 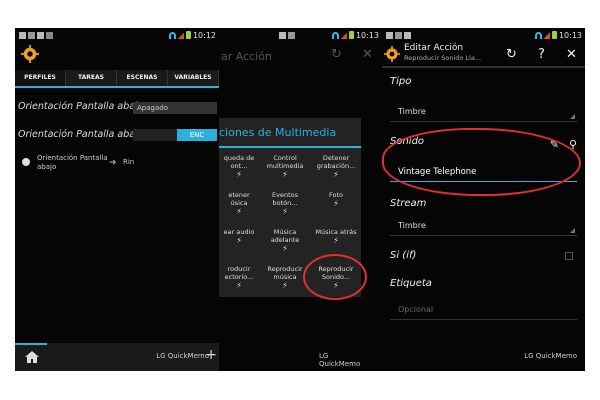 I want to click on tab-bar: PERFILES TAREAS ESCENAS VARIABLES, so click(x=117, y=79).